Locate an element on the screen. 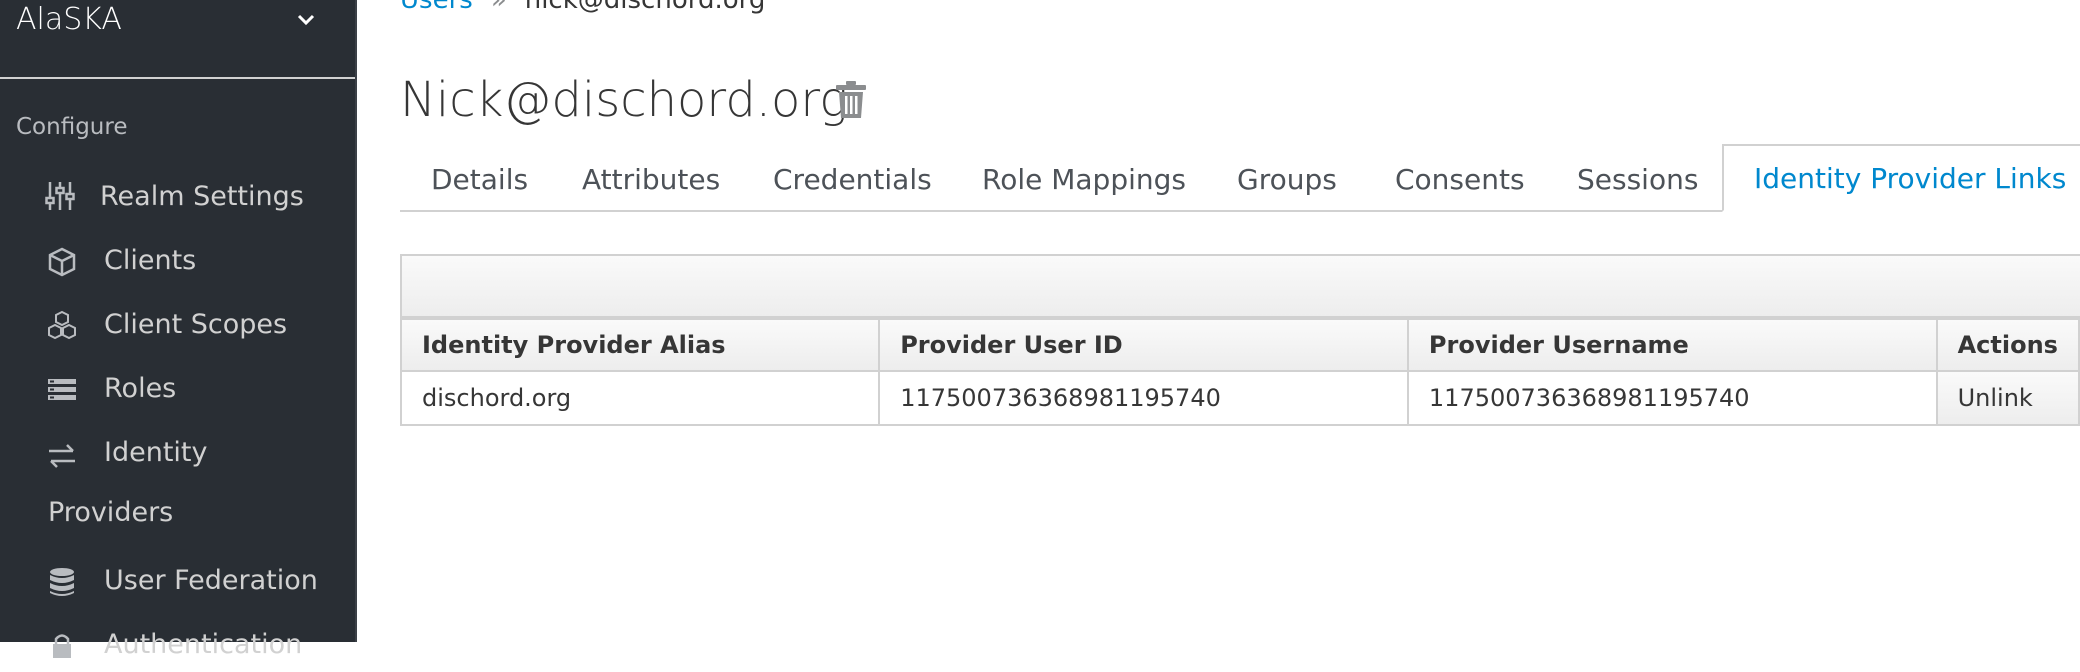 The height and width of the screenshot is (672, 2080). sidebar-item-roles: Roles is located at coordinates (177, 389).